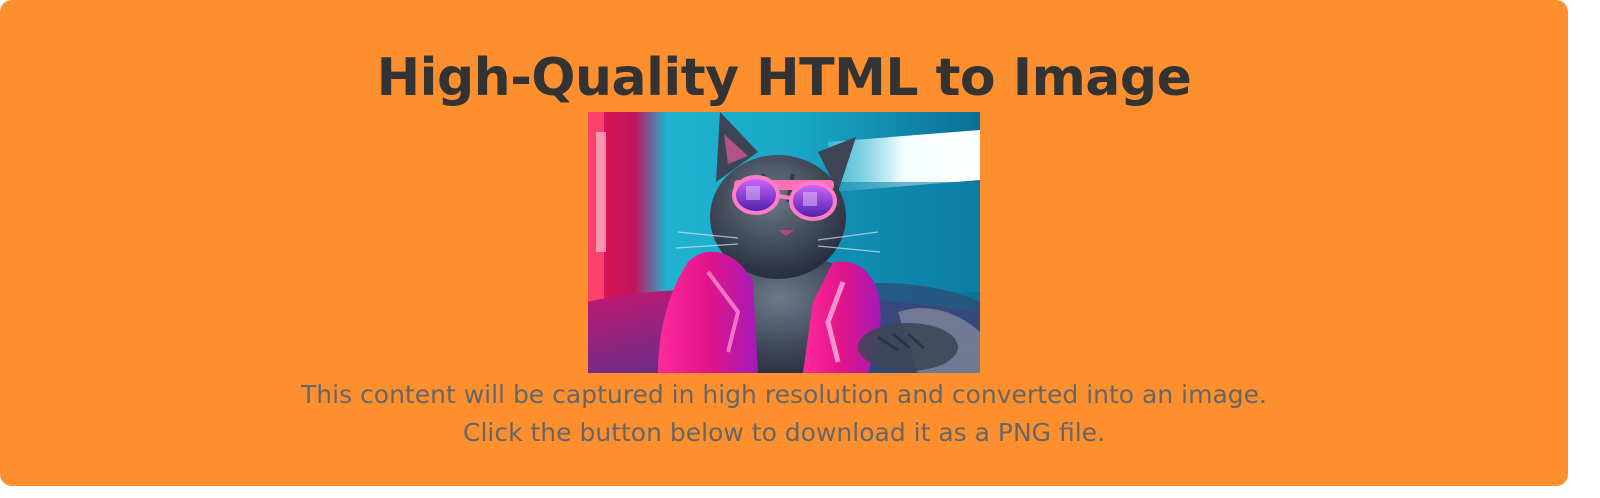 This screenshot has width=1600, height=498. Describe the element at coordinates (784, 78) in the screenshot. I see `page-title: High-Quality HTML to Image` at that location.